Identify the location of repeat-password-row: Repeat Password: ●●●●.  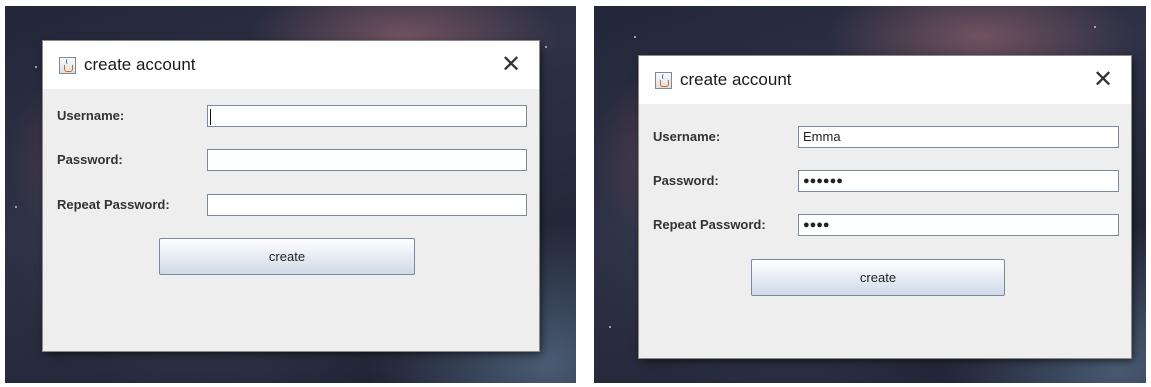
(886, 226).